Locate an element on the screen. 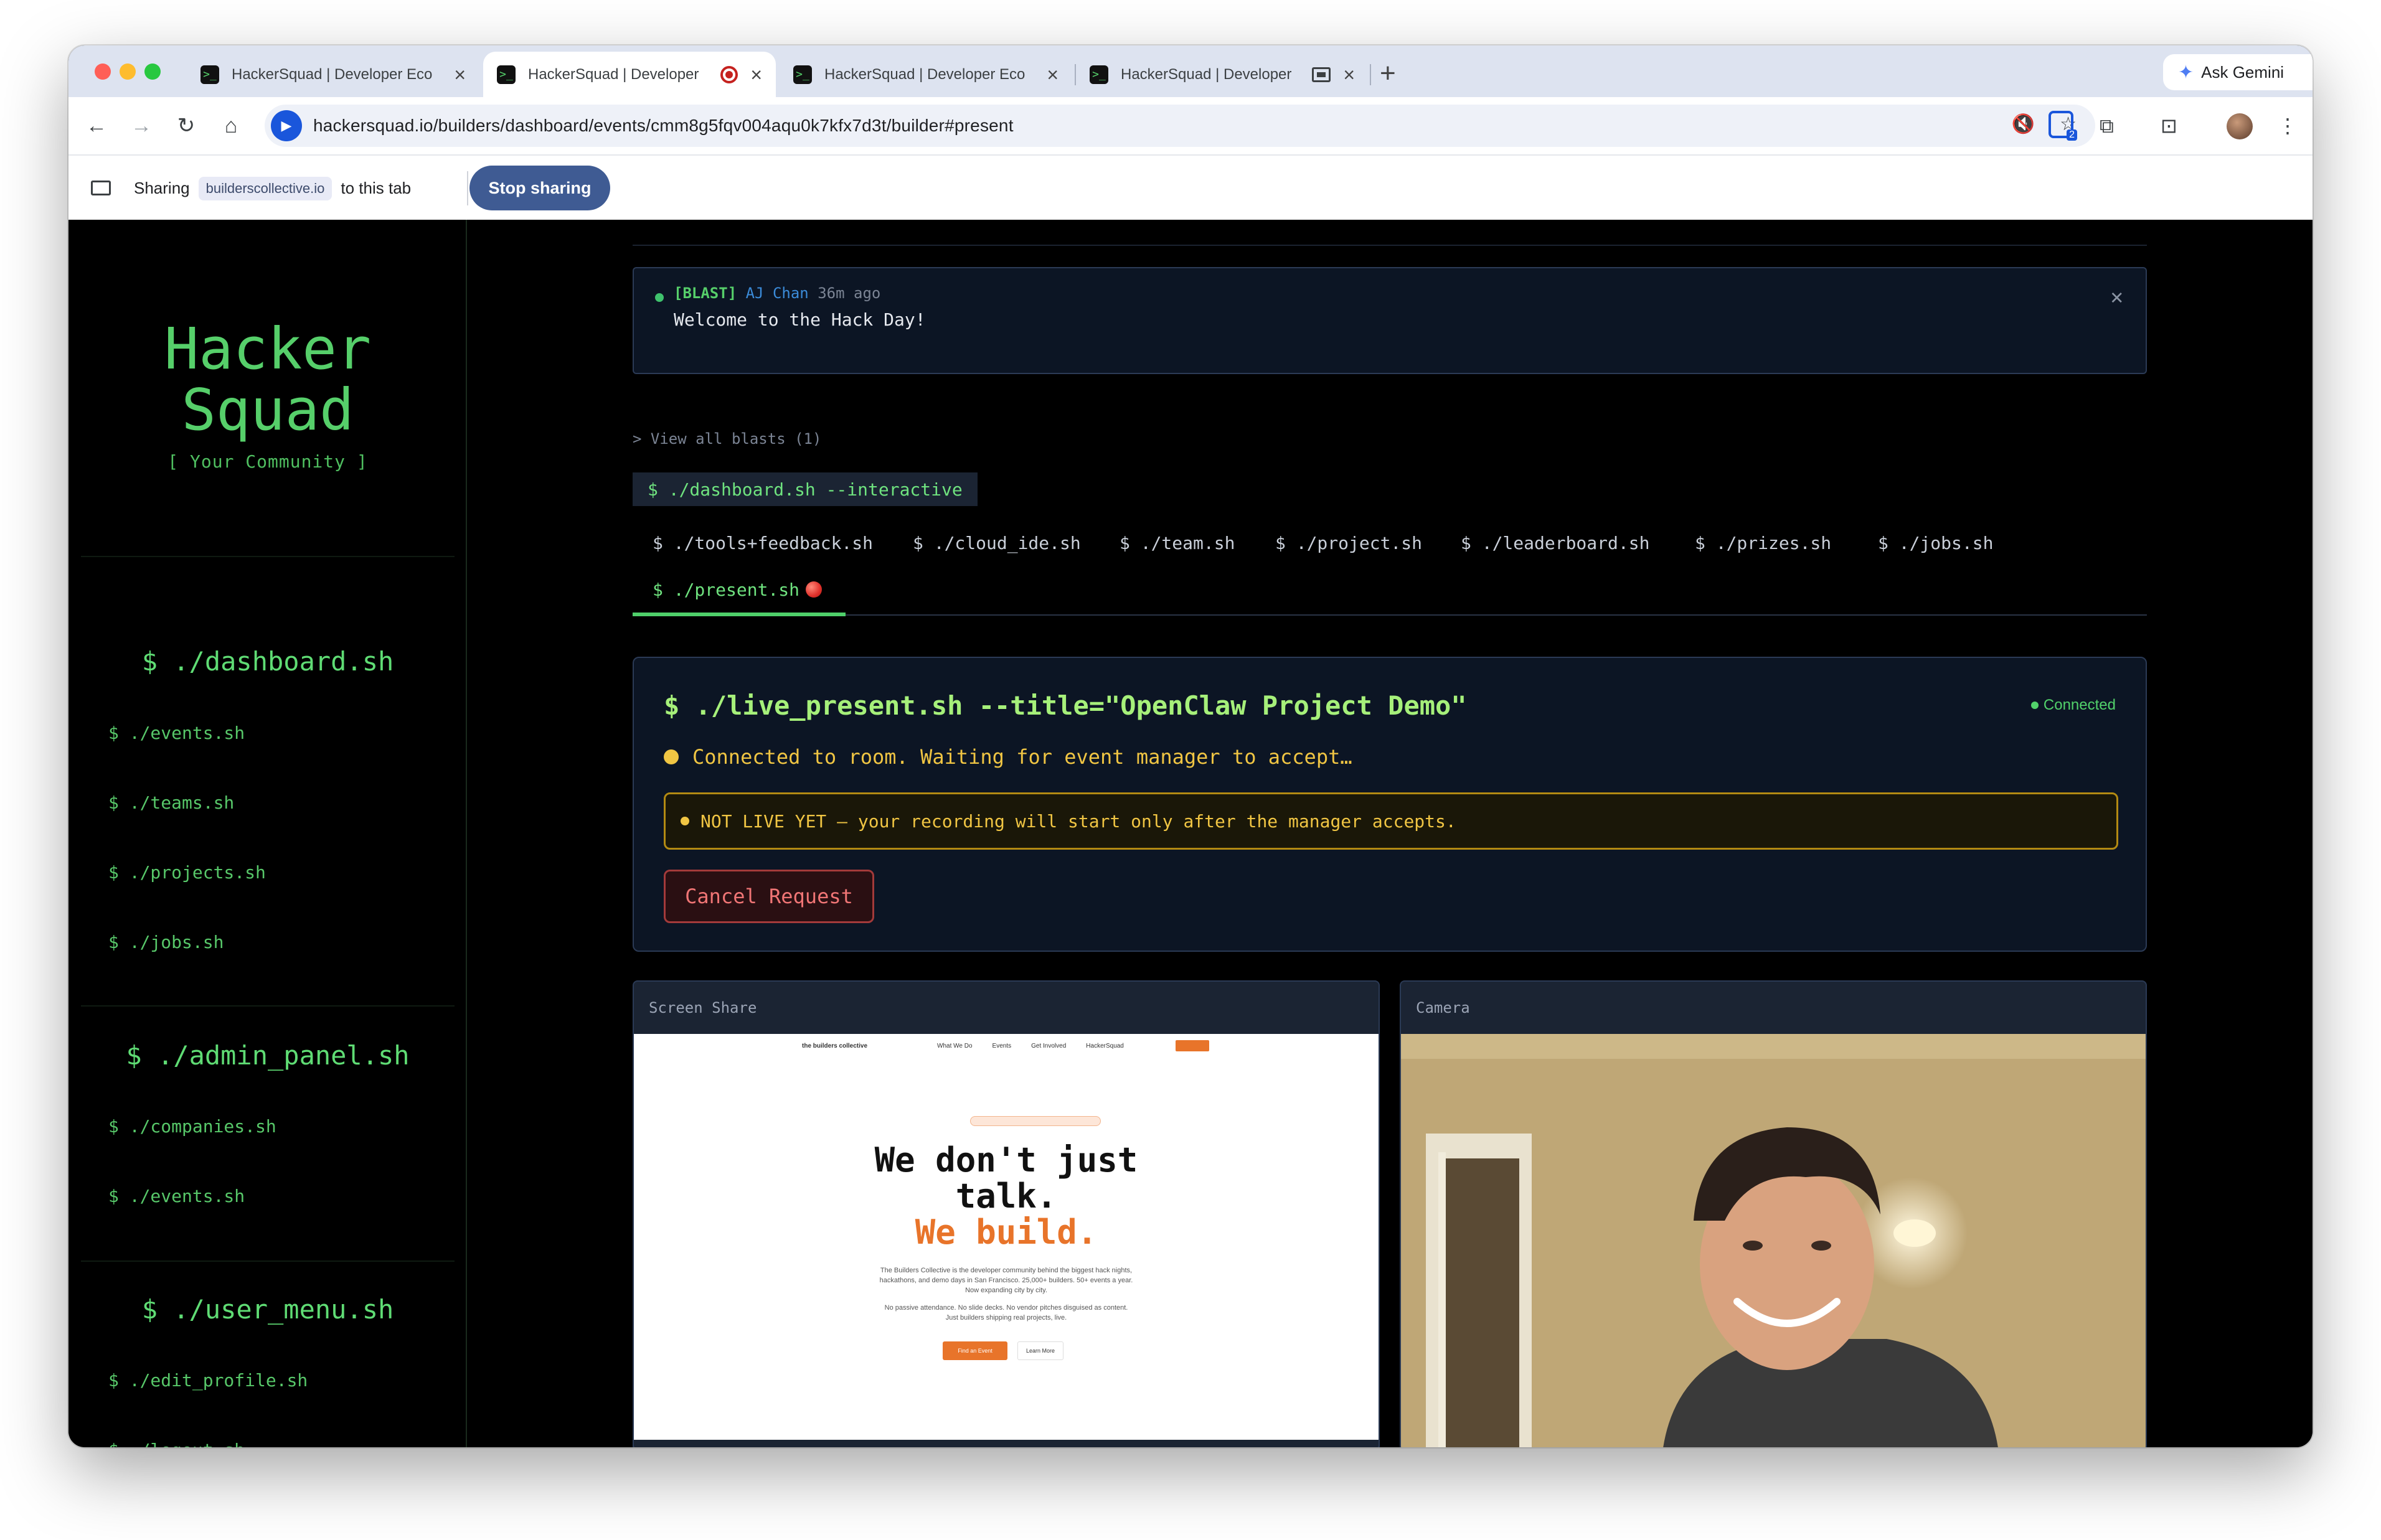 This screenshot has height=1540, width=2381. sidebar-item-projects: $ ./projects.sh is located at coordinates (187, 872).